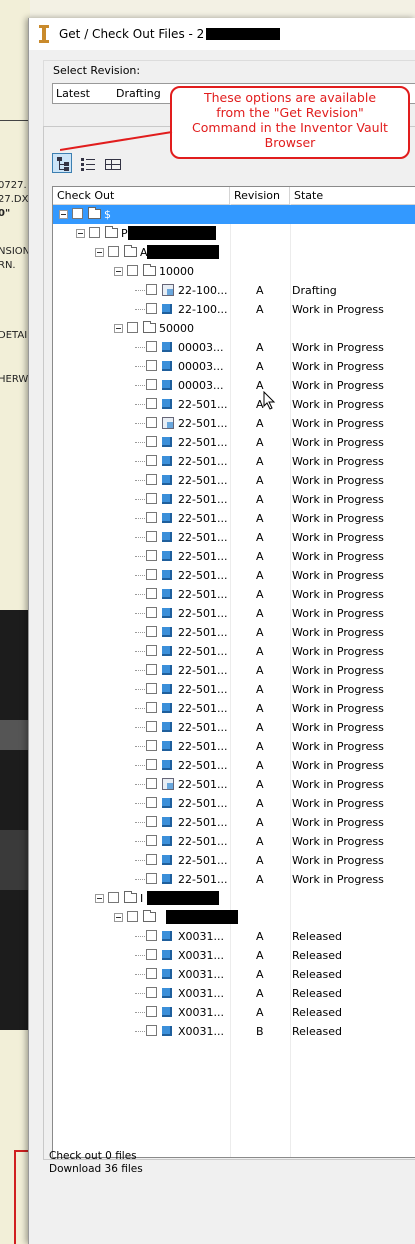 This screenshot has width=415, height=1244. What do you see at coordinates (112, 163) in the screenshot?
I see `grid-view-icon` at bounding box center [112, 163].